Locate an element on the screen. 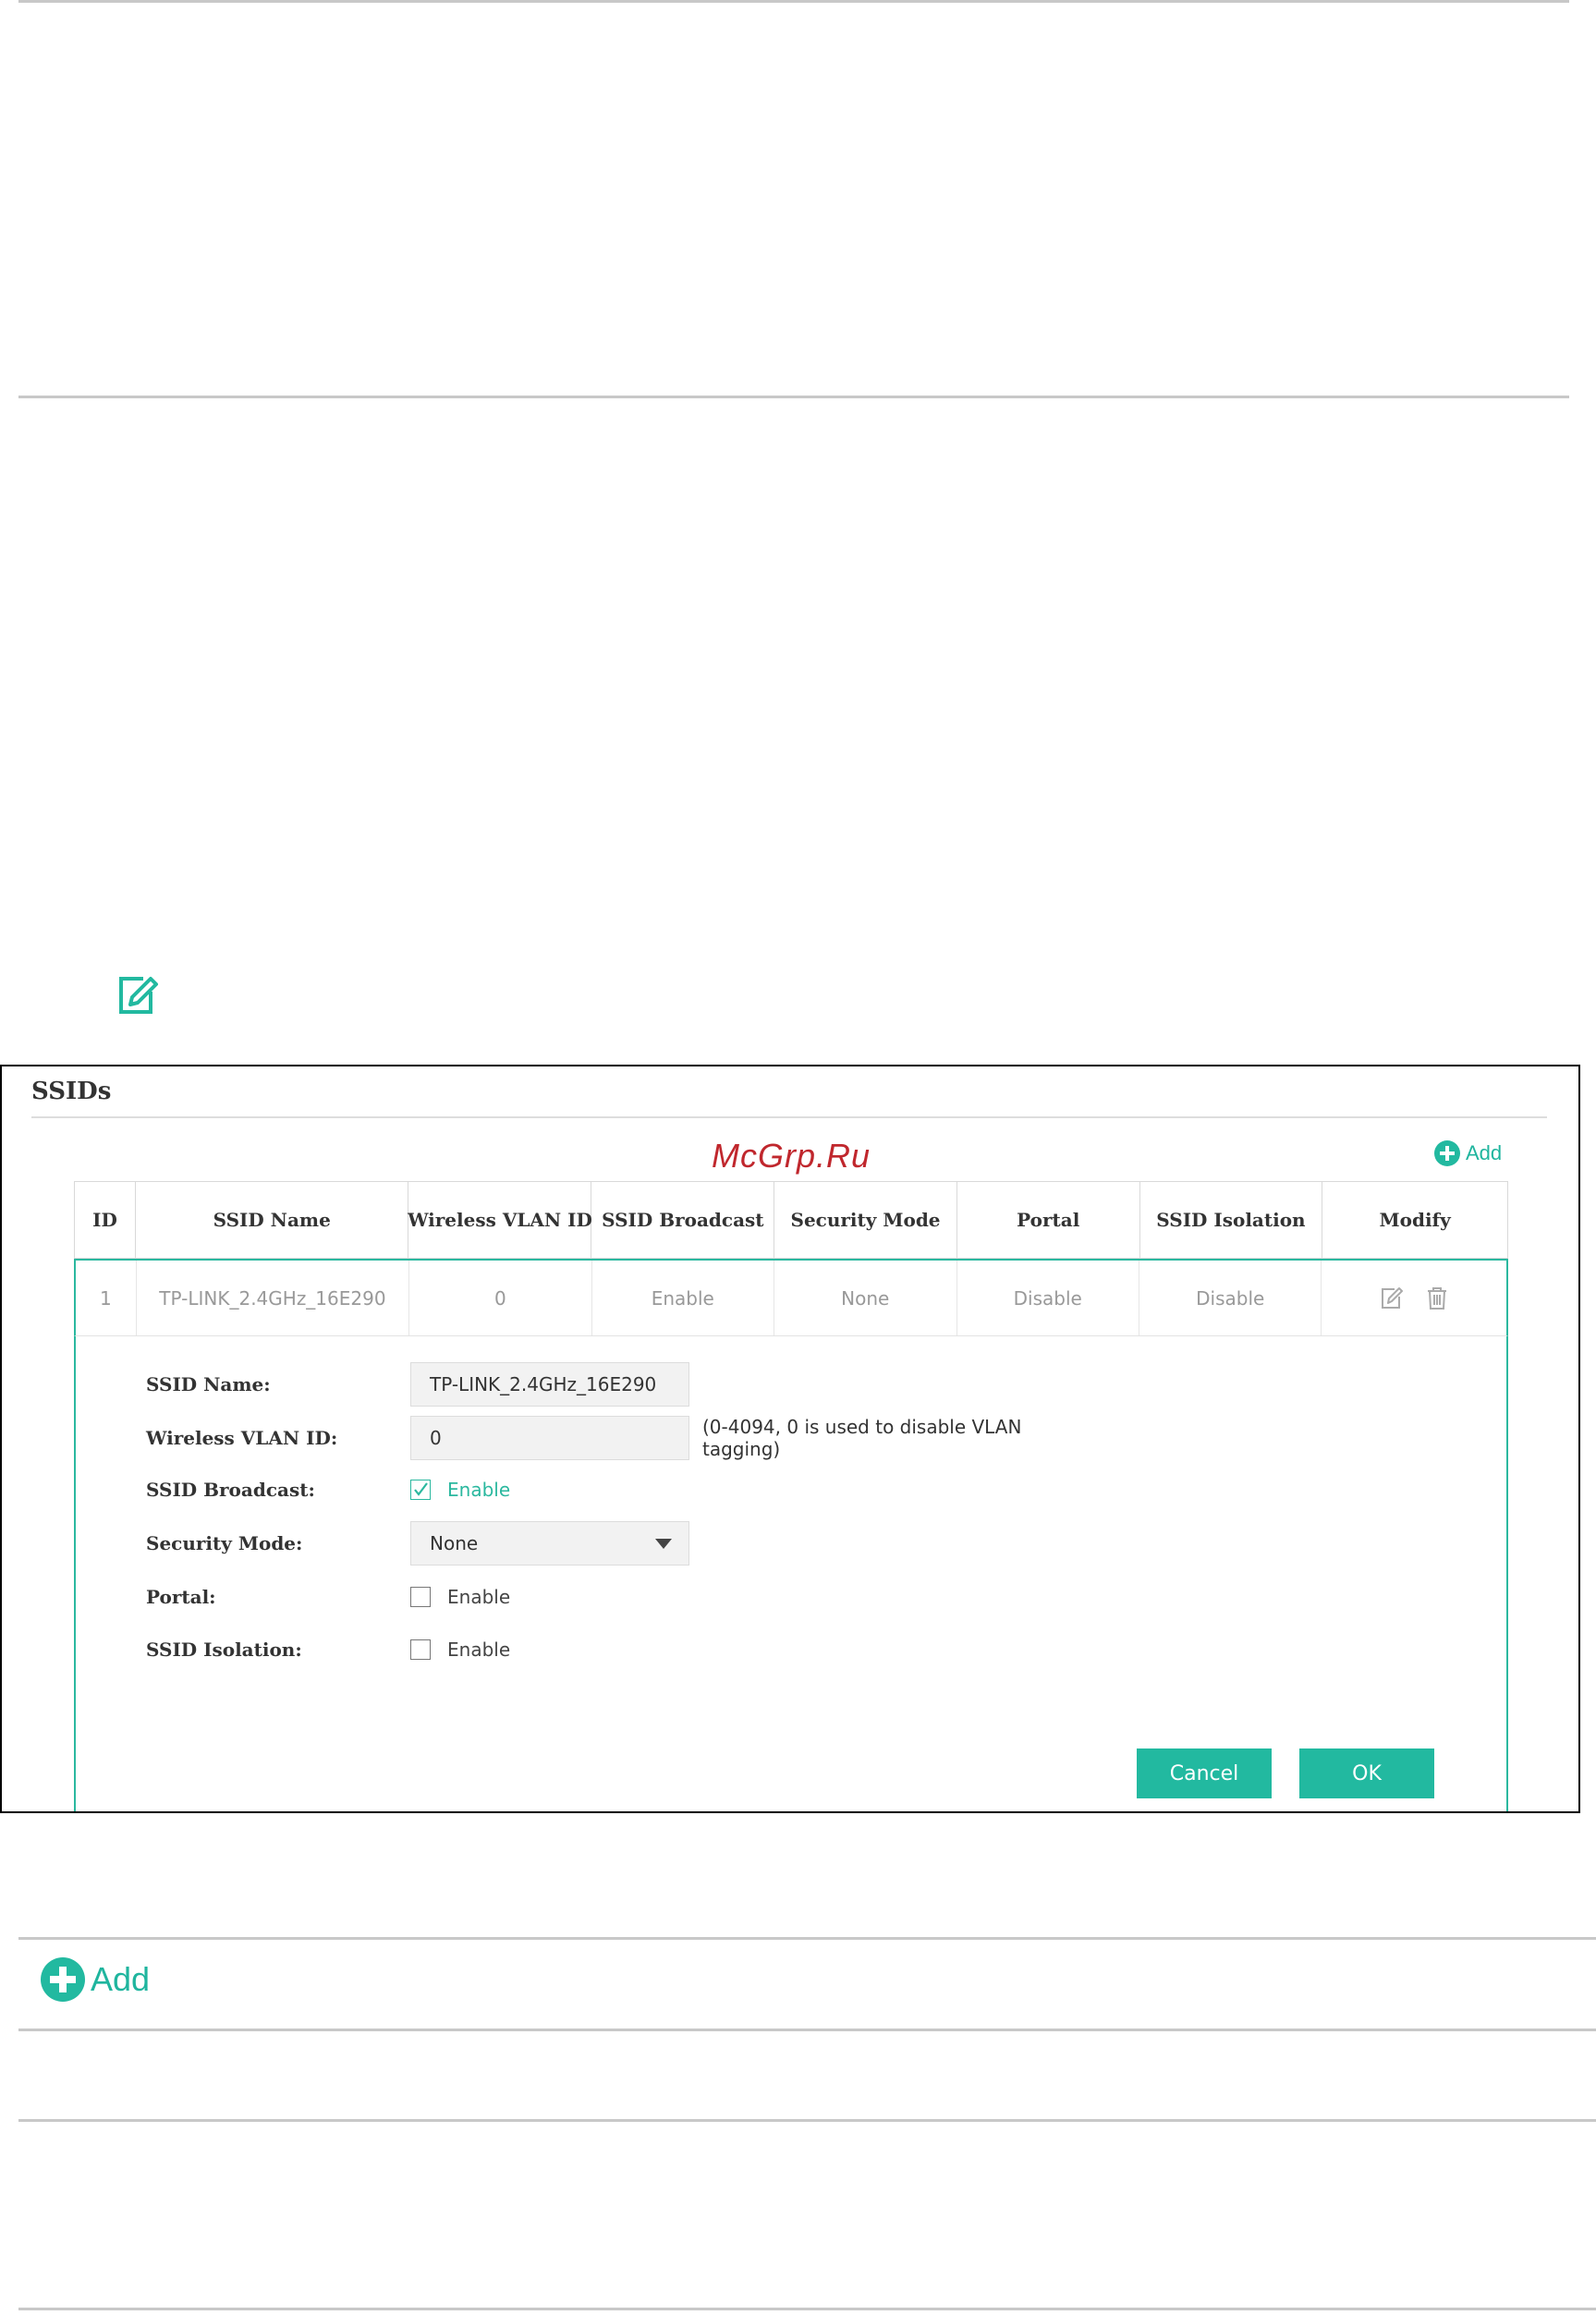  broadcast-checkbox is located at coordinates (420, 1490).